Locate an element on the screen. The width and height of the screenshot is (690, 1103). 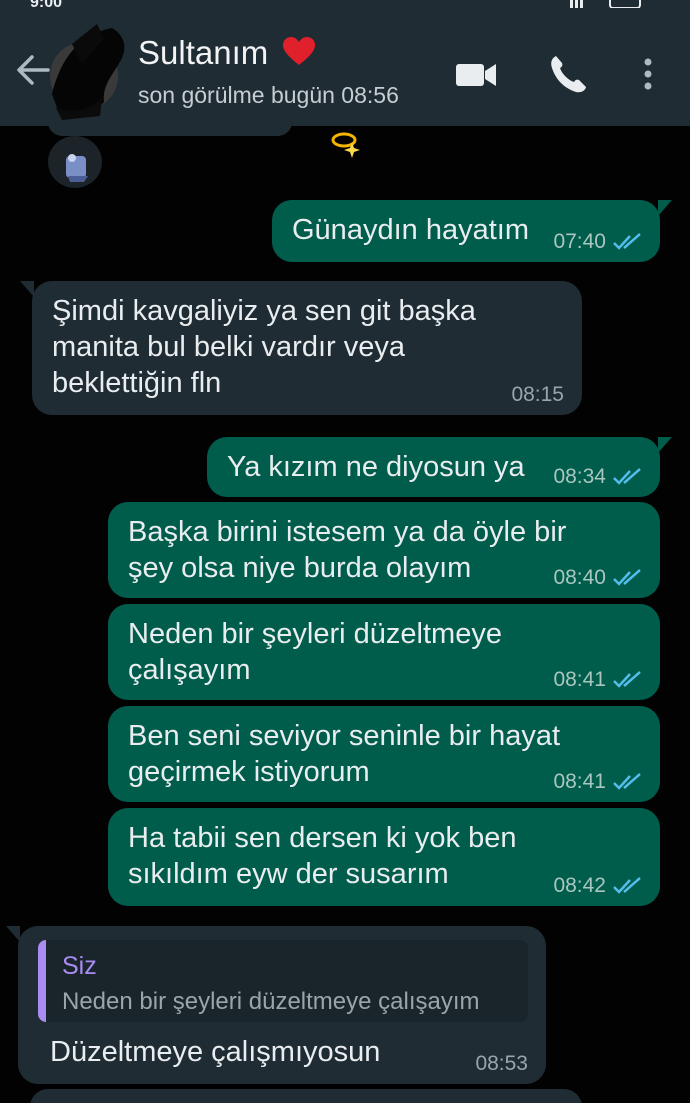
contact-avatar is located at coordinates (87, 72).